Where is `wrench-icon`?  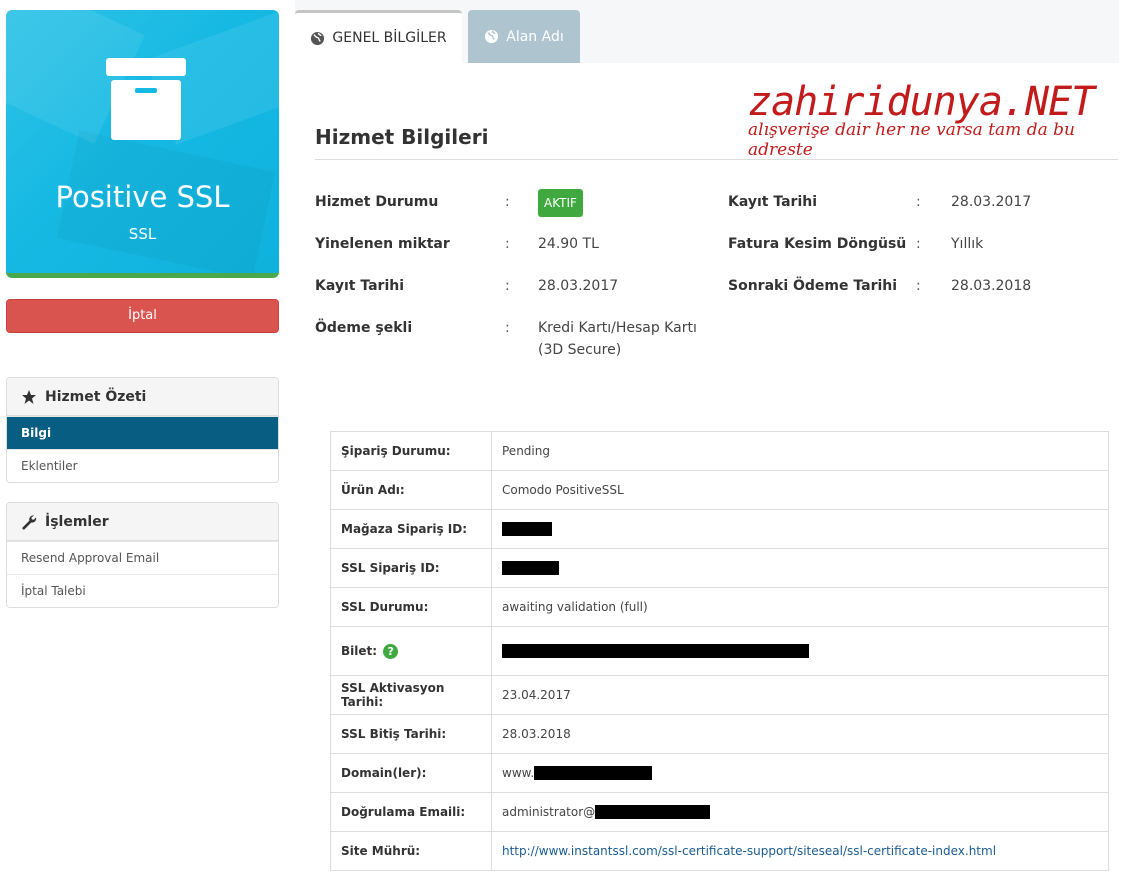
wrench-icon is located at coordinates (29, 521).